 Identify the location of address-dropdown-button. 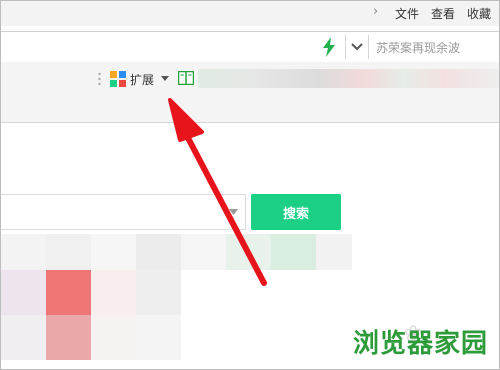
(357, 47).